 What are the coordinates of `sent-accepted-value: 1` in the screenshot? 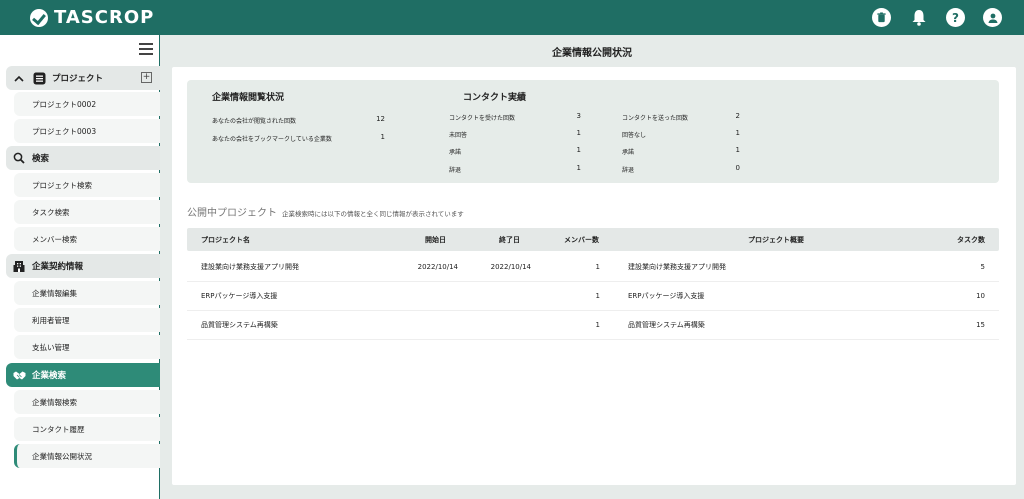 It's located at (737, 150).